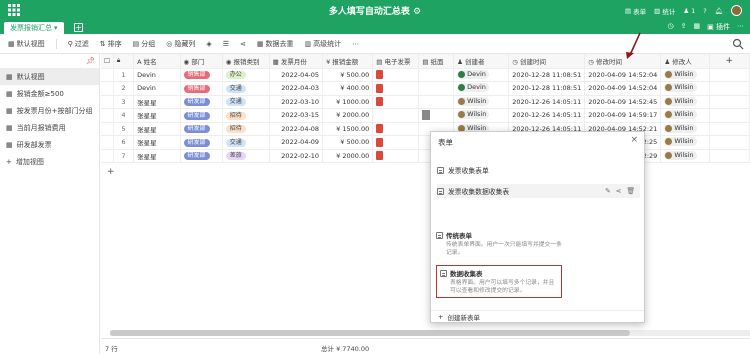 This screenshot has height=354, width=750. What do you see at coordinates (226, 44) in the screenshot?
I see `row-height-button: ☰` at bounding box center [226, 44].